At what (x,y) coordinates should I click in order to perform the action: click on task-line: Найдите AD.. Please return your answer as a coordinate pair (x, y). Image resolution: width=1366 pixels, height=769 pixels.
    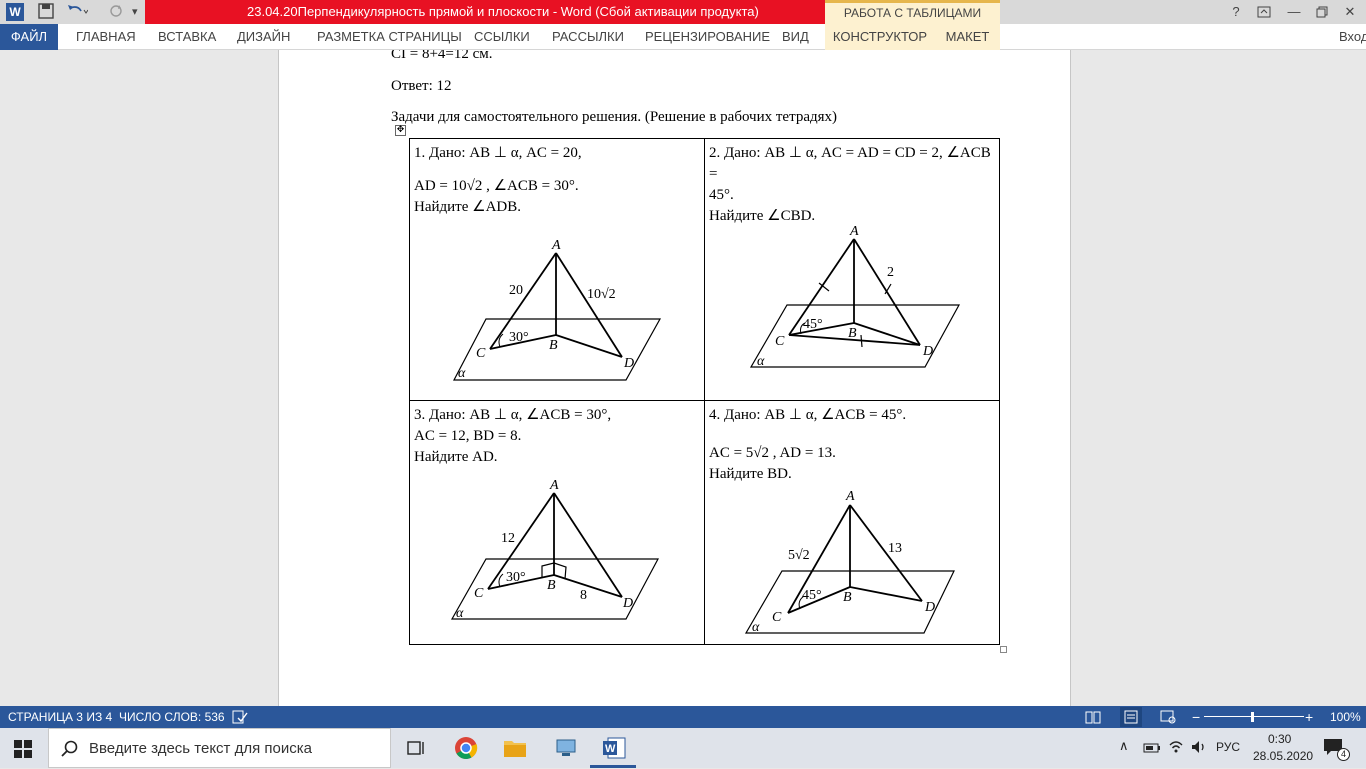
    Looking at the image, I should click on (456, 457).